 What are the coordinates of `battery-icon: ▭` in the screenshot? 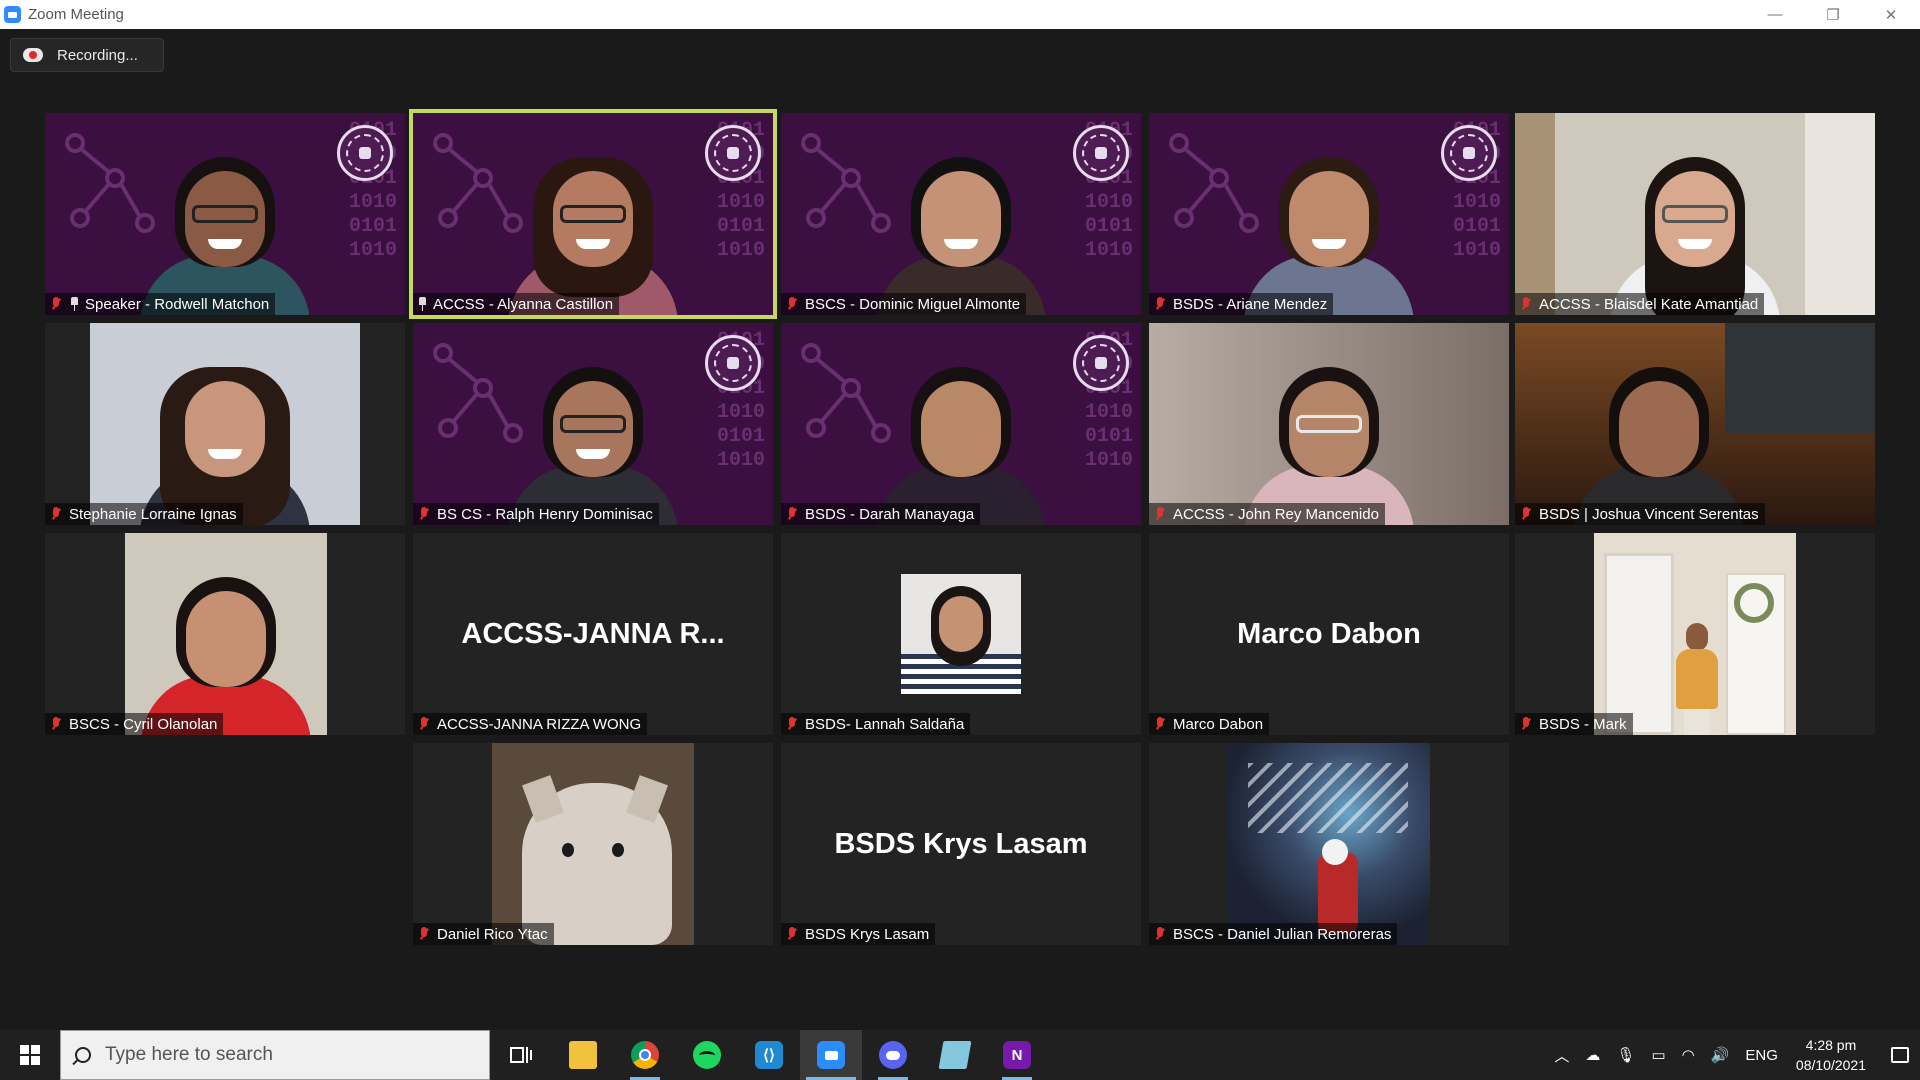 It's located at (1658, 1055).